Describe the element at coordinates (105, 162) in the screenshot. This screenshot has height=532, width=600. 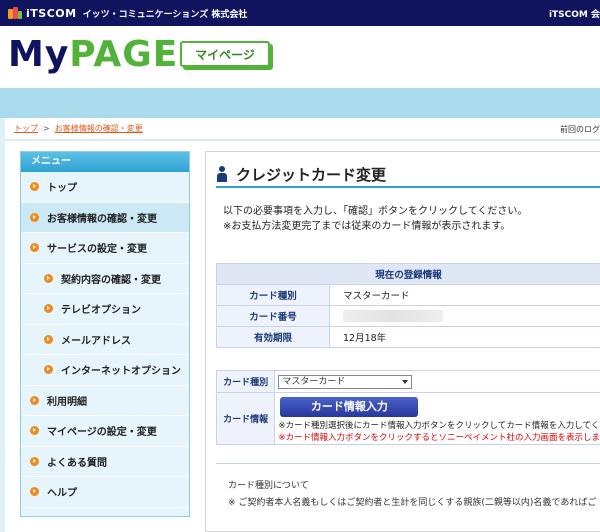
I see `menu-header: メニュー` at that location.